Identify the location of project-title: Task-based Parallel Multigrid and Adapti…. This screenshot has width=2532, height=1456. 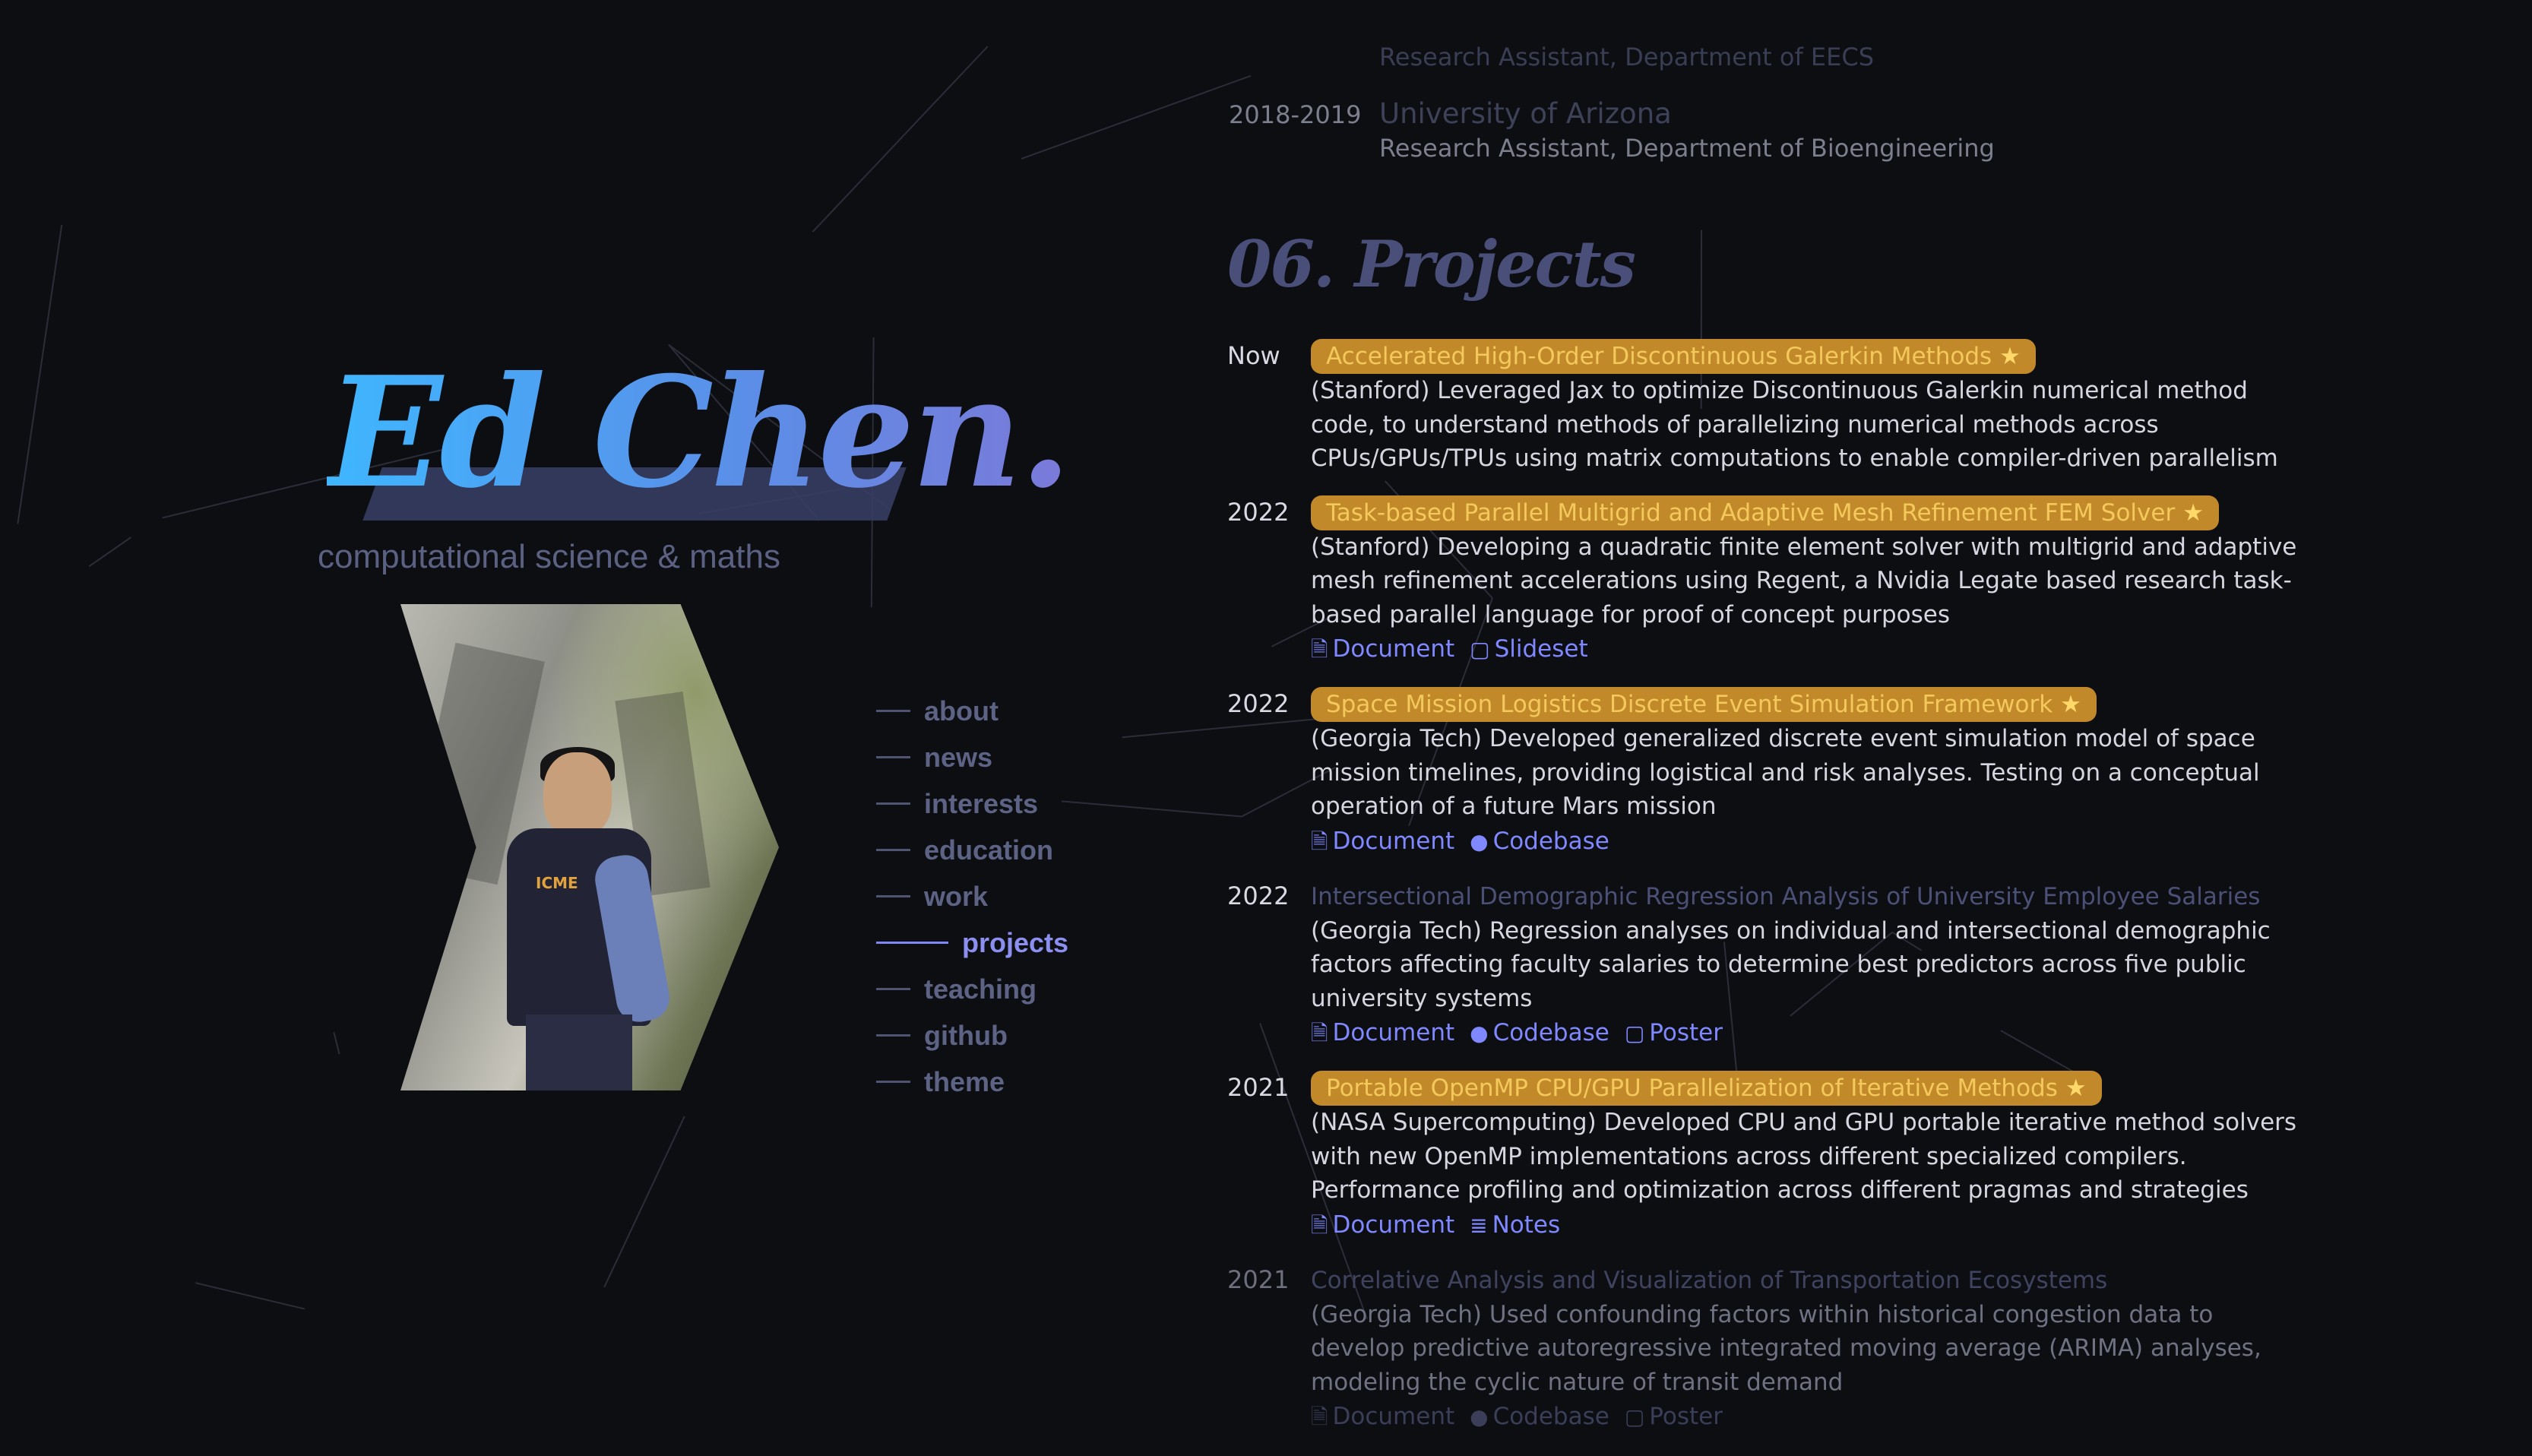
(1765, 512).